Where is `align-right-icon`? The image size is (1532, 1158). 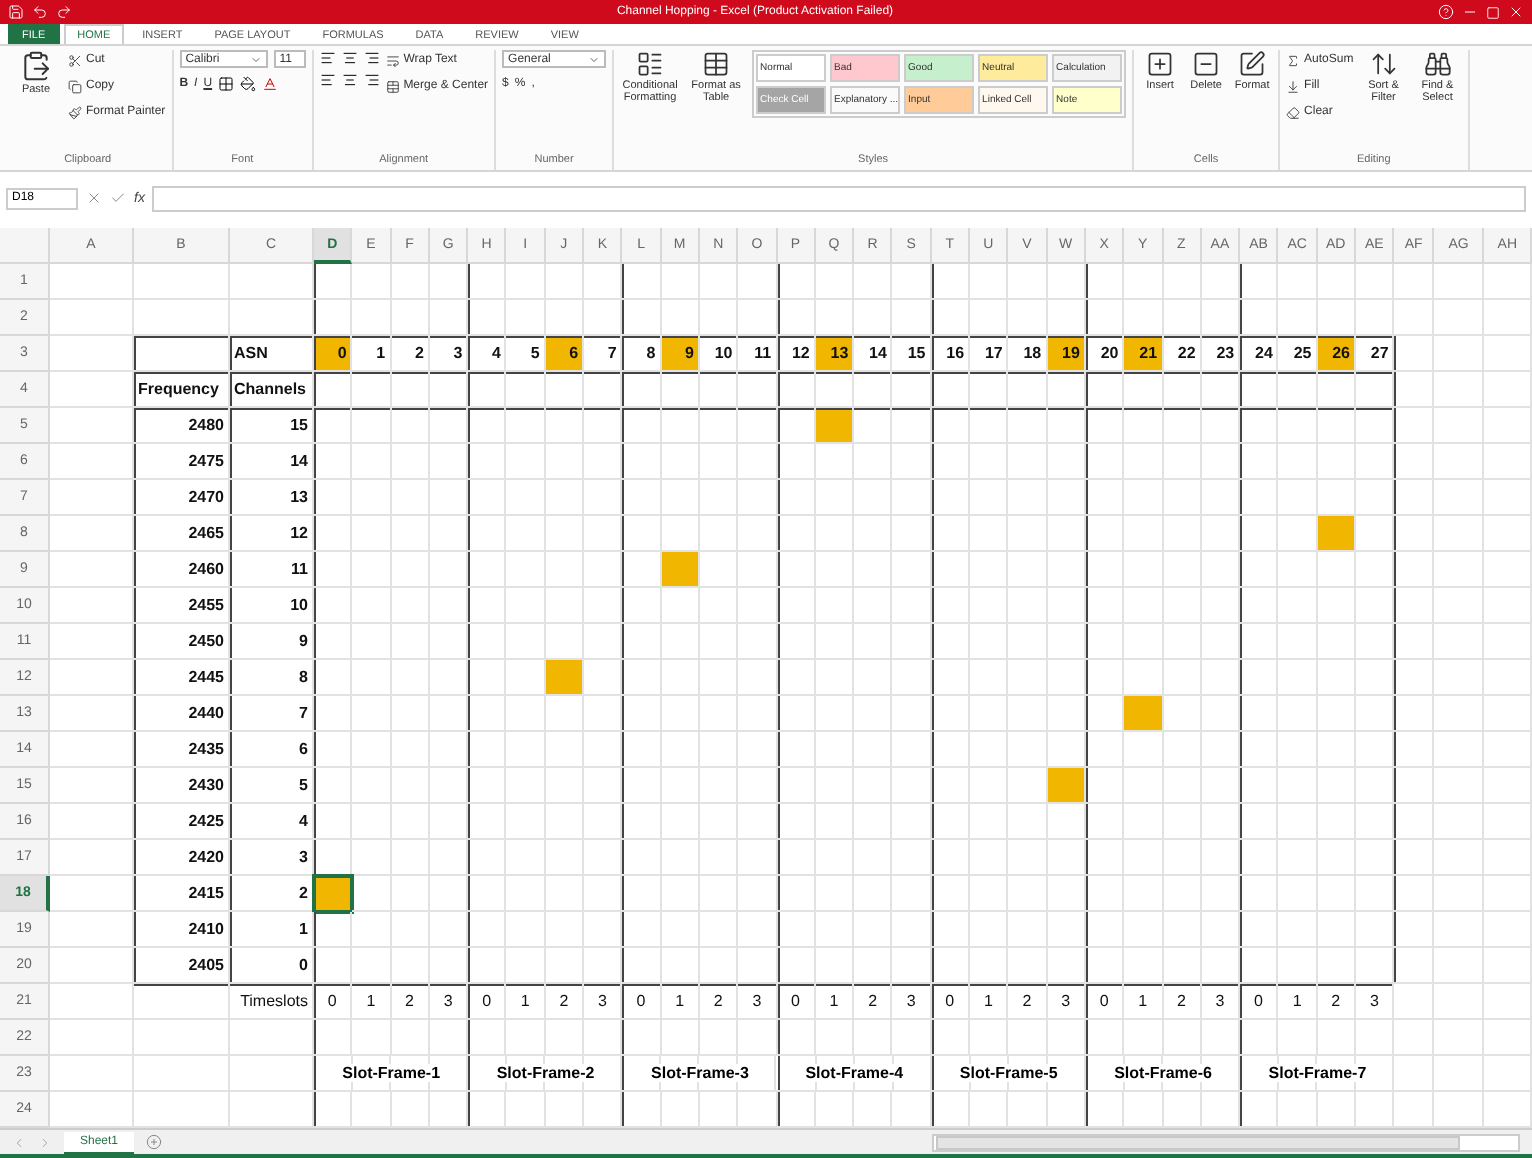 align-right-icon is located at coordinates (371, 58).